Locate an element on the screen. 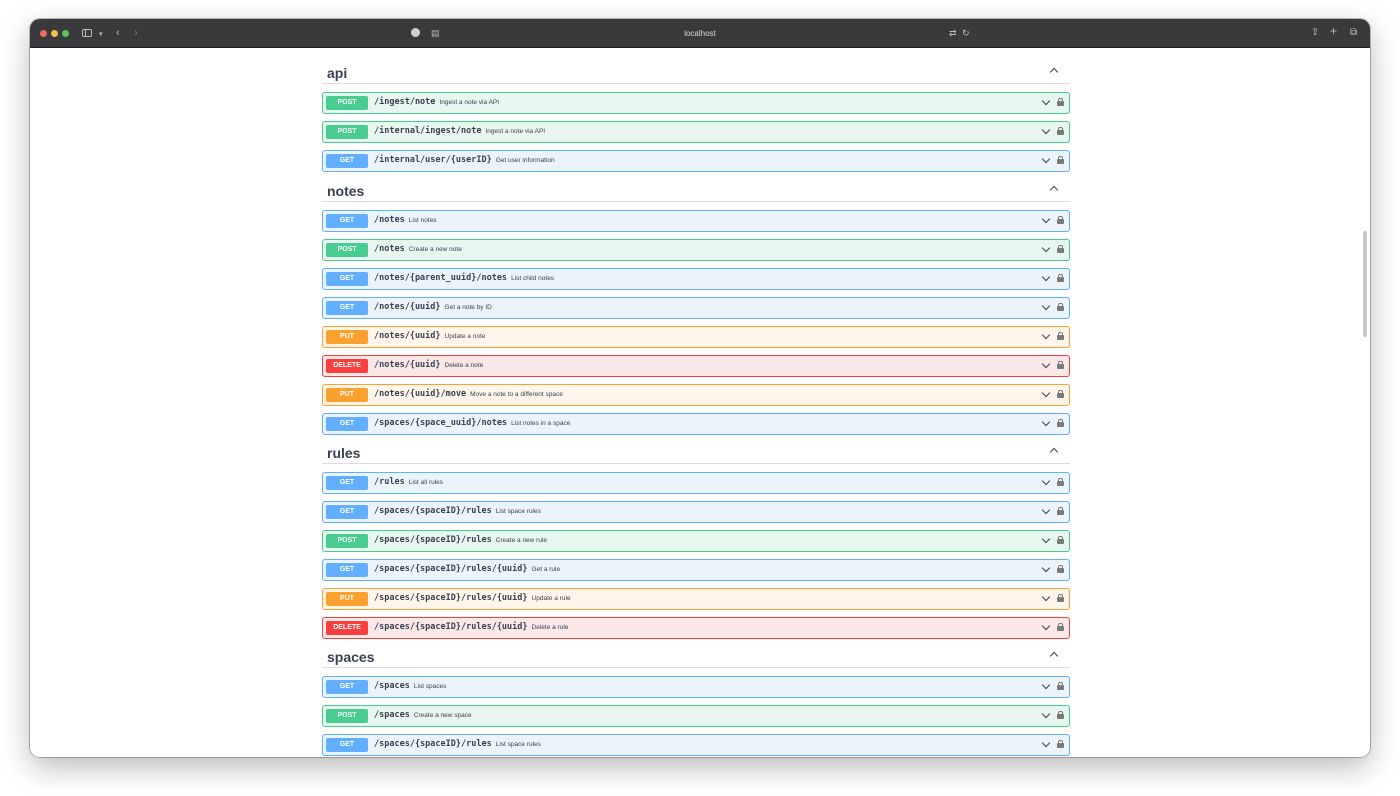 The width and height of the screenshot is (1400, 796). chevron-down-icon: ▾ is located at coordinates (101, 34).